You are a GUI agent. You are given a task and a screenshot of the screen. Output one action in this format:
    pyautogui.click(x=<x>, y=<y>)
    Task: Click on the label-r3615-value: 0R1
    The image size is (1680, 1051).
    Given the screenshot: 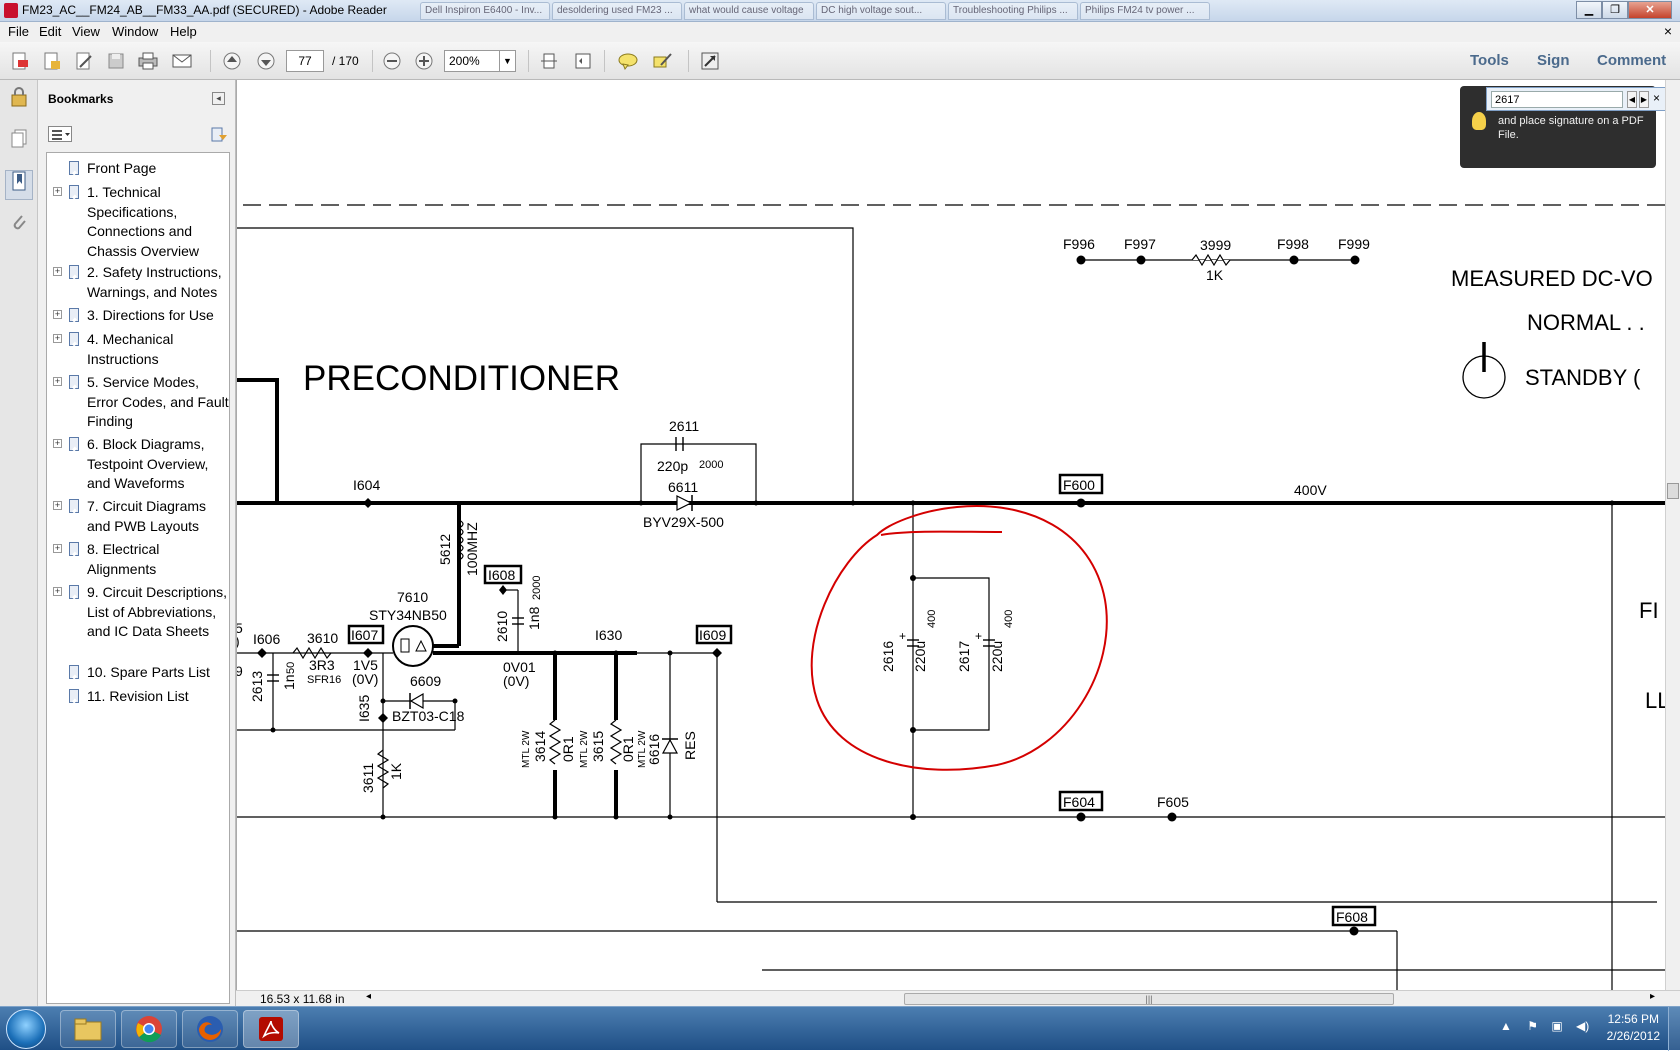 What is the action you would take?
    pyautogui.click(x=628, y=749)
    